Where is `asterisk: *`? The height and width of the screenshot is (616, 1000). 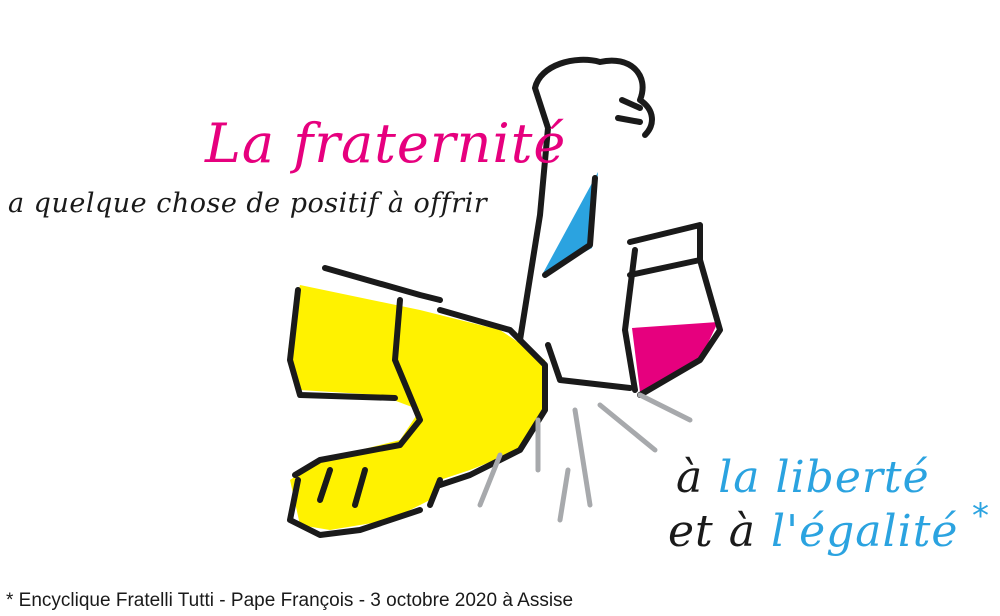 asterisk: * is located at coordinates (980, 516).